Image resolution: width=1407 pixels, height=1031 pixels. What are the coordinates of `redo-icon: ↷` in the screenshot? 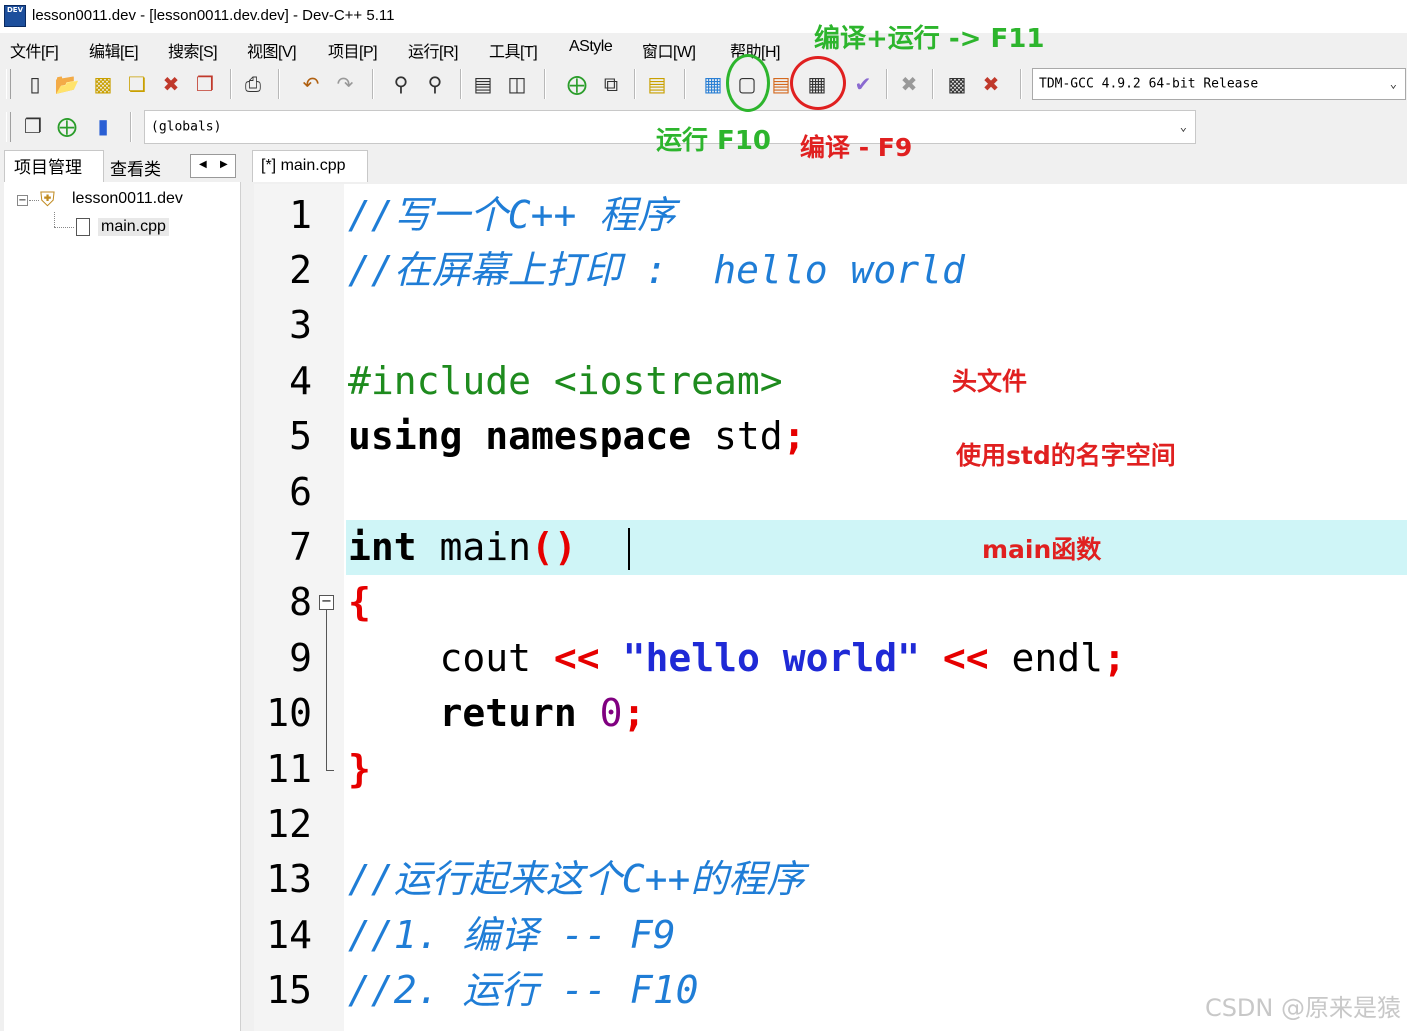 It's located at (345, 84).